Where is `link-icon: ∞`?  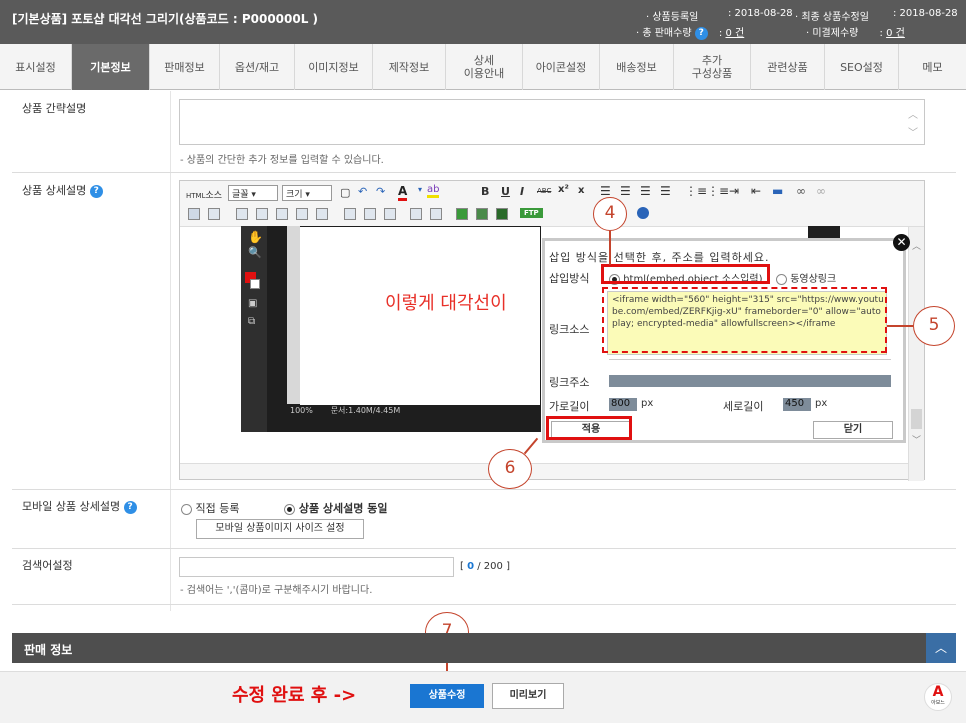
link-icon: ∞ is located at coordinates (801, 191).